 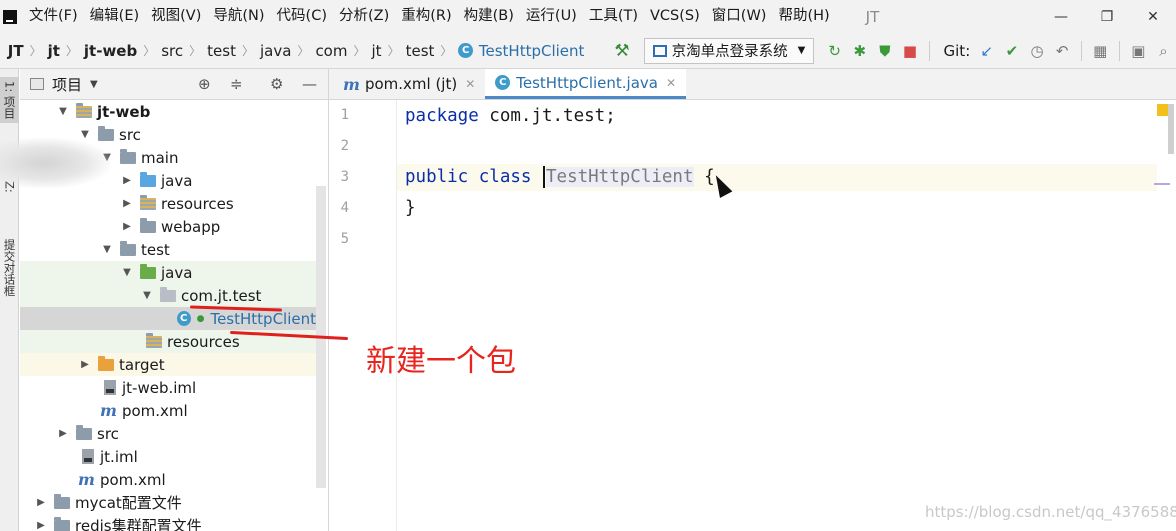 What do you see at coordinates (613, 16) in the screenshot?
I see `menu-tools: 工具(T)` at bounding box center [613, 16].